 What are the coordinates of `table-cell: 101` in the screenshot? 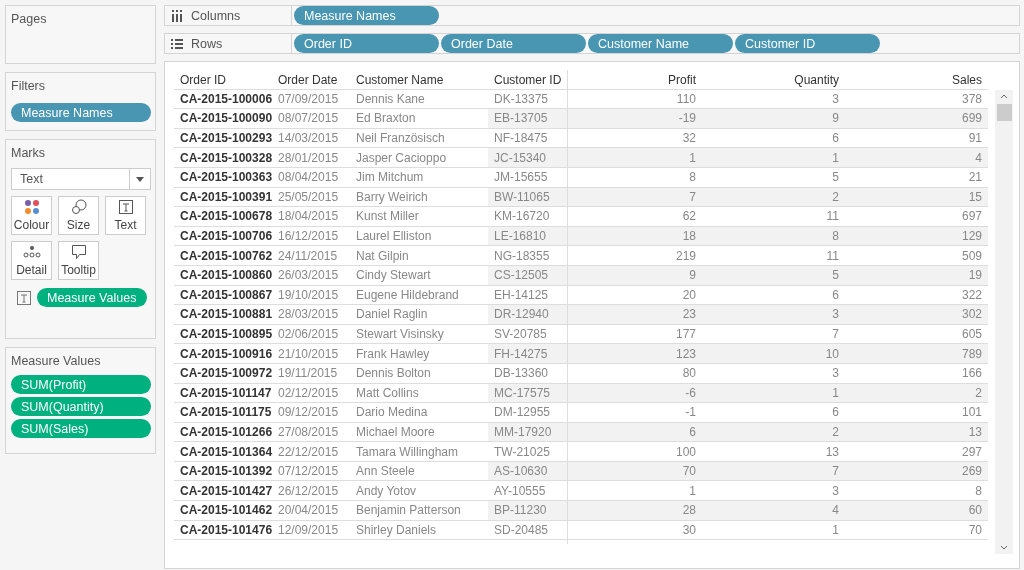 It's located at (916, 413).